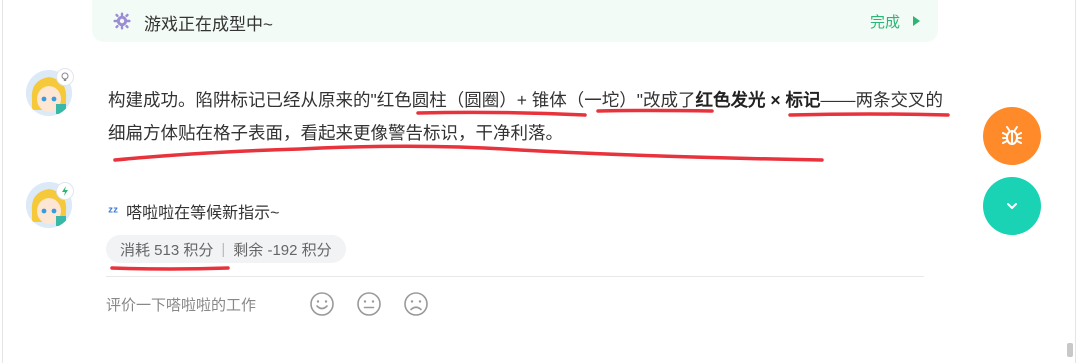 This screenshot has width=1080, height=363. Describe the element at coordinates (416, 304) in the screenshot. I see `sad-face-icon` at that location.